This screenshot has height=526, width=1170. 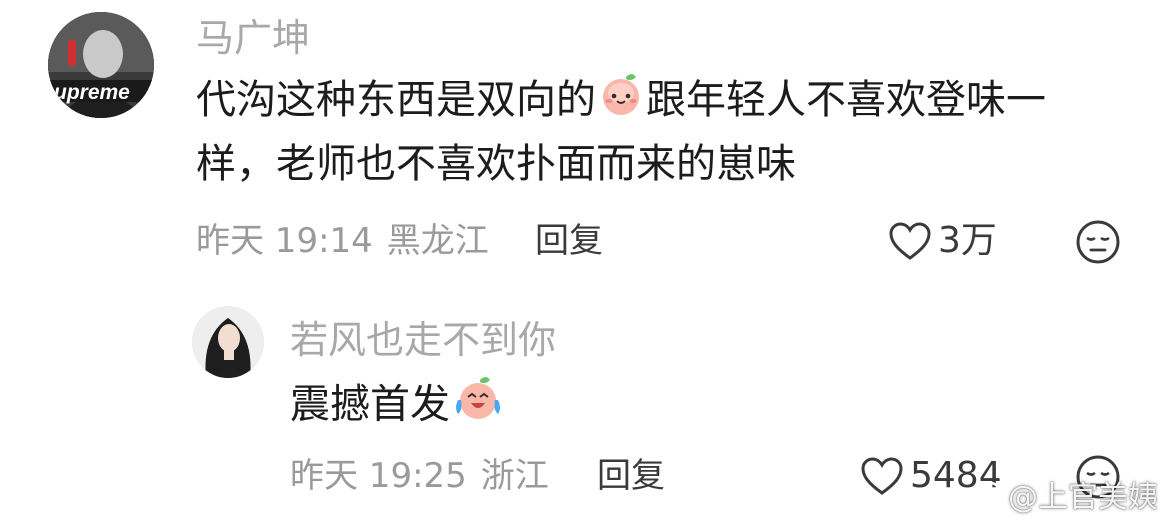 What do you see at coordinates (640, 406) in the screenshot?
I see `comment-text: 震撼首发` at bounding box center [640, 406].